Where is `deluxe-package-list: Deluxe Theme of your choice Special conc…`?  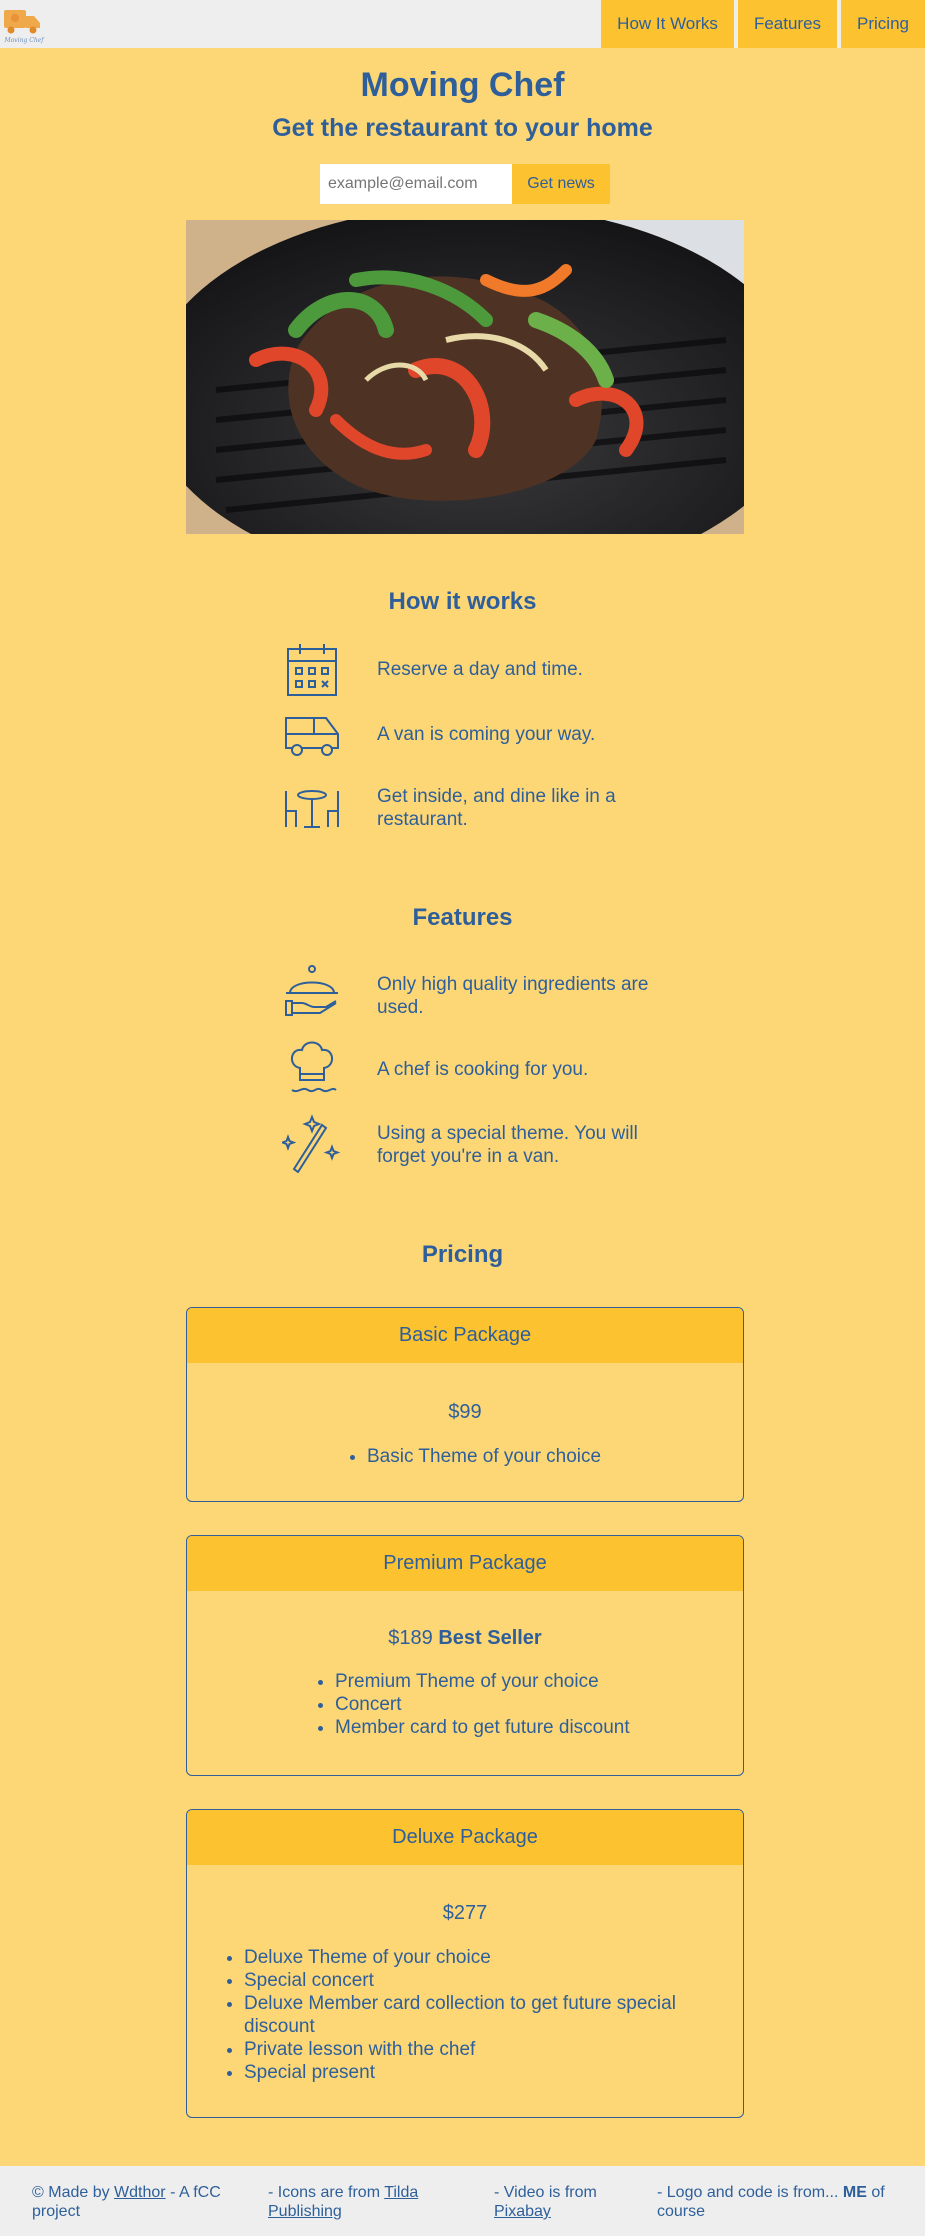
deluxe-package-list: Deluxe Theme of your choice Special conc… is located at coordinates (474, 2015).